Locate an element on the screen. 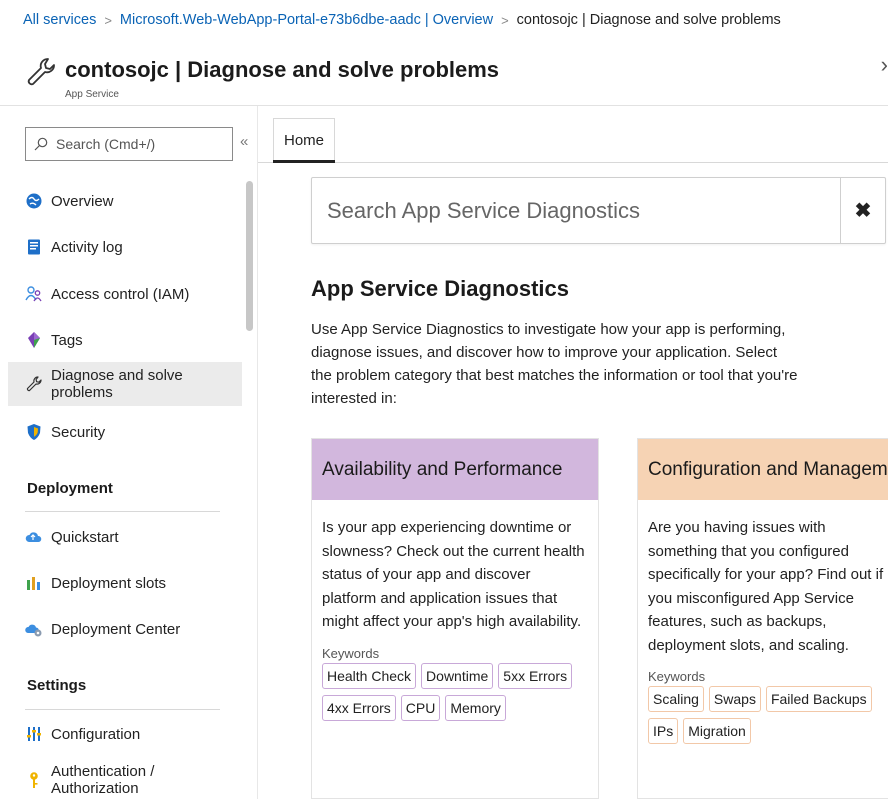  diagnostics-search: ✖ is located at coordinates (598, 210).